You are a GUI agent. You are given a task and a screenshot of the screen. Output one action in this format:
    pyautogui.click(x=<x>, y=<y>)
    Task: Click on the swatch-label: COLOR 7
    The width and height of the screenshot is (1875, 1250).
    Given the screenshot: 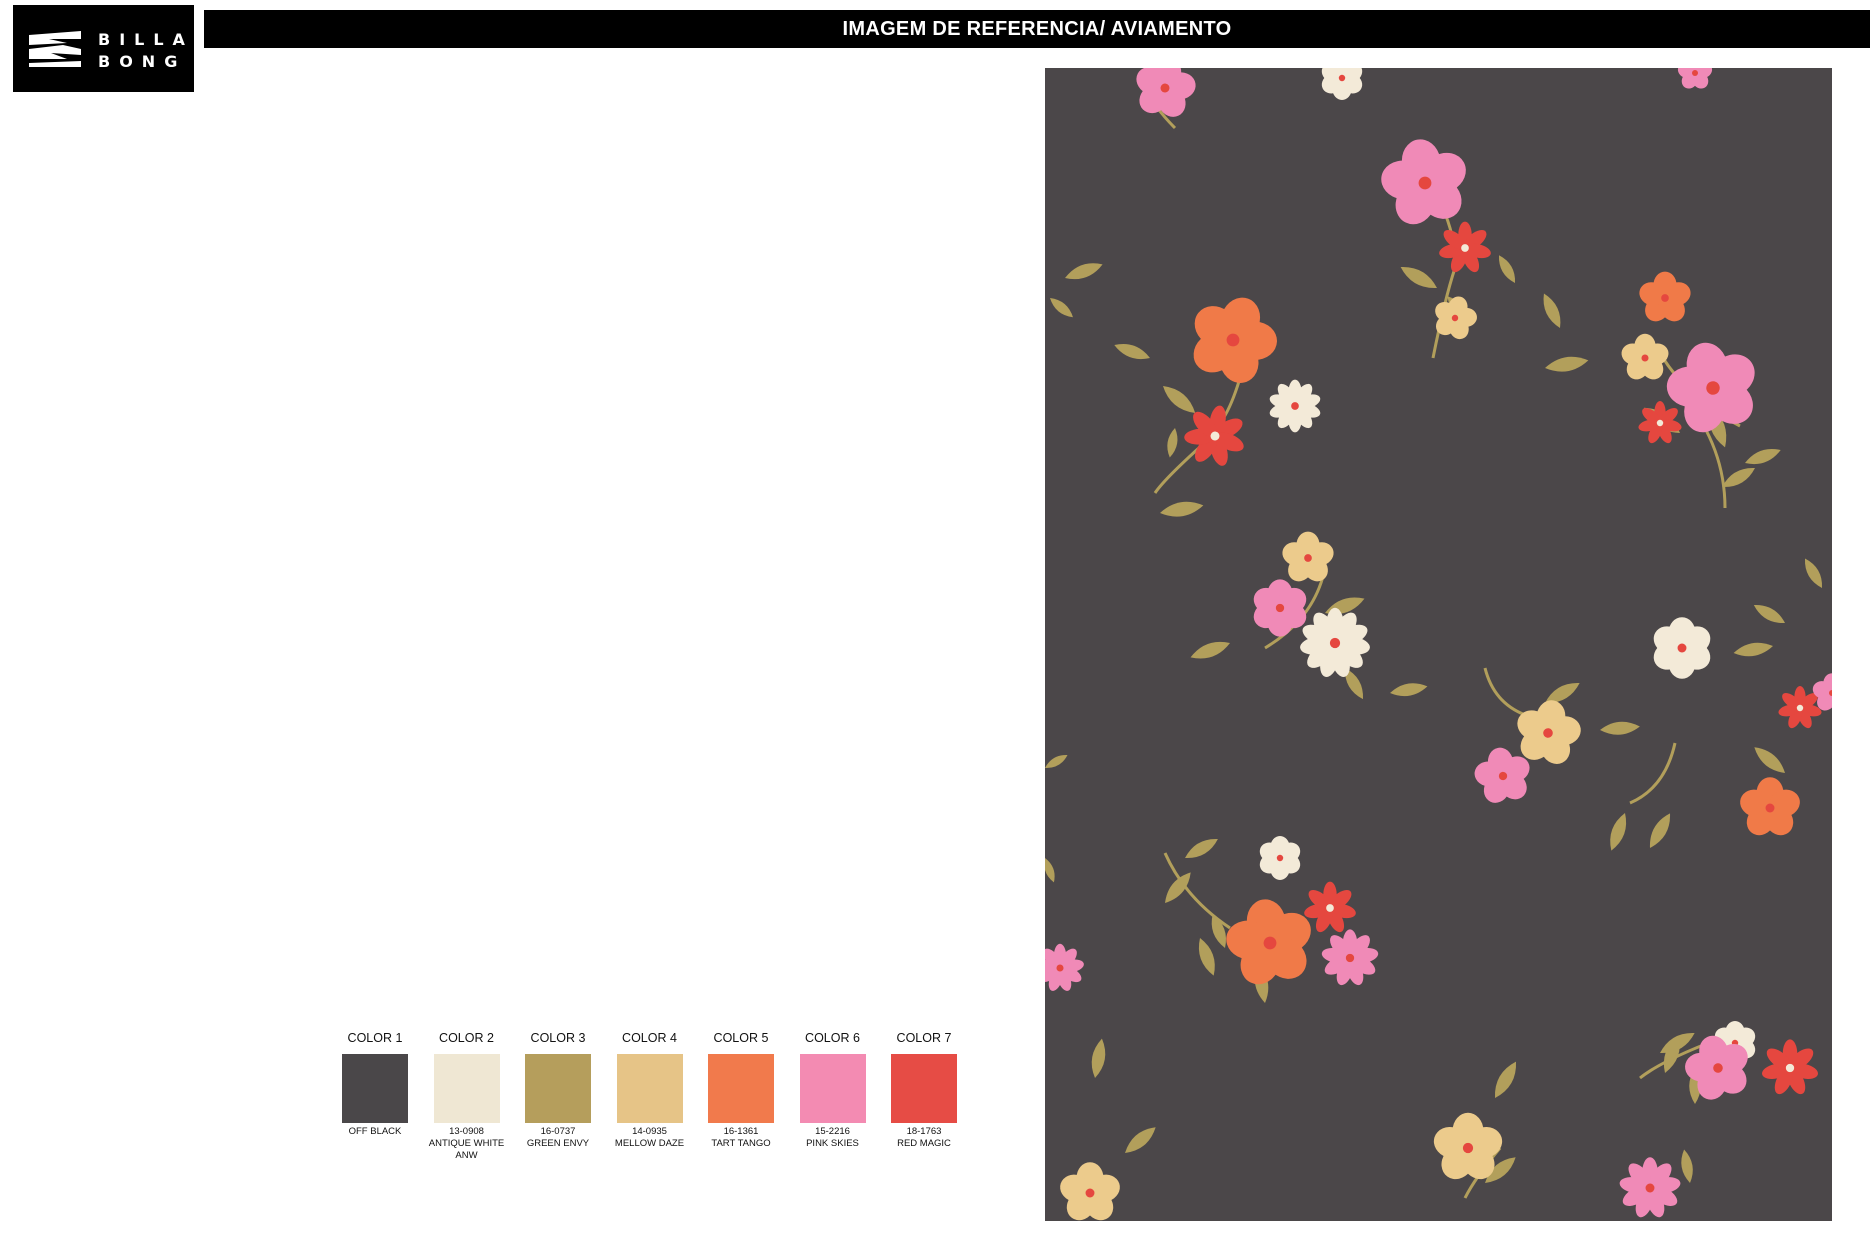 What is the action you would take?
    pyautogui.click(x=924, y=1038)
    